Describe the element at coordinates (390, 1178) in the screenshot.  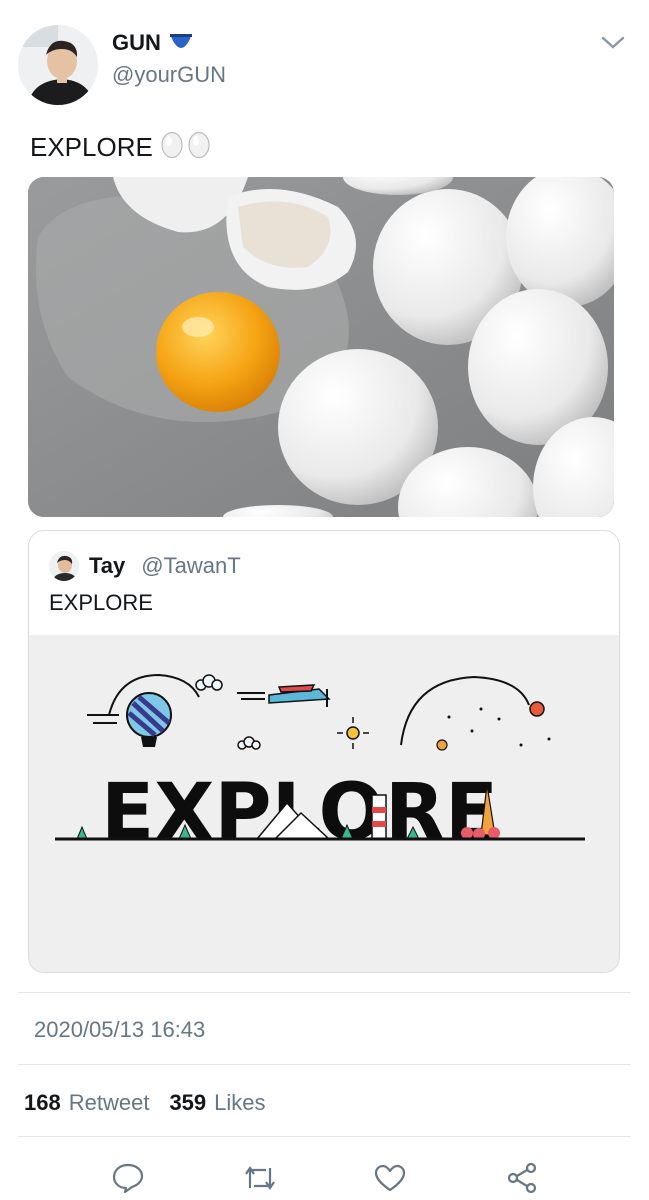
I see `heart-icon` at that location.